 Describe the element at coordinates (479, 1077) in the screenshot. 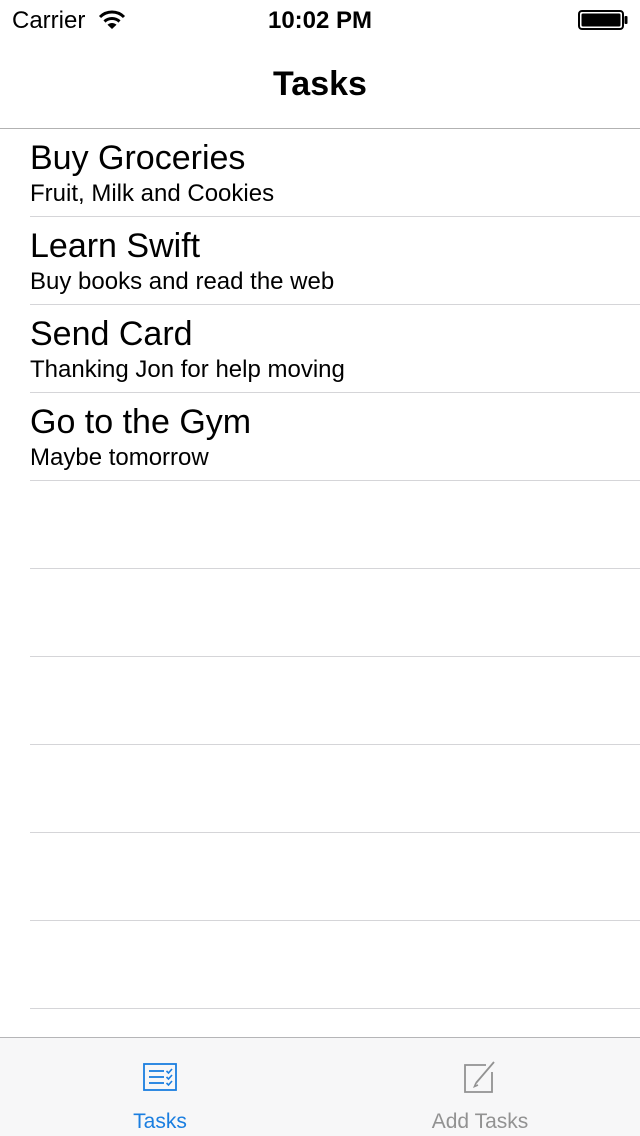

I see `compose-icon` at that location.